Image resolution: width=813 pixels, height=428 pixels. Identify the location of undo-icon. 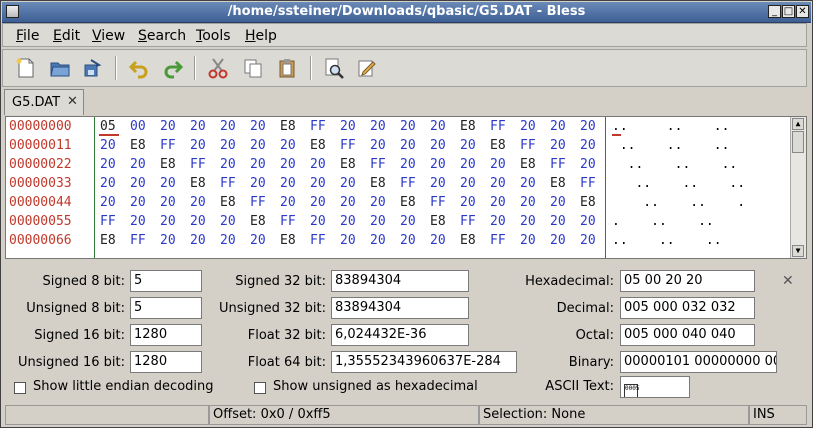
(139, 68).